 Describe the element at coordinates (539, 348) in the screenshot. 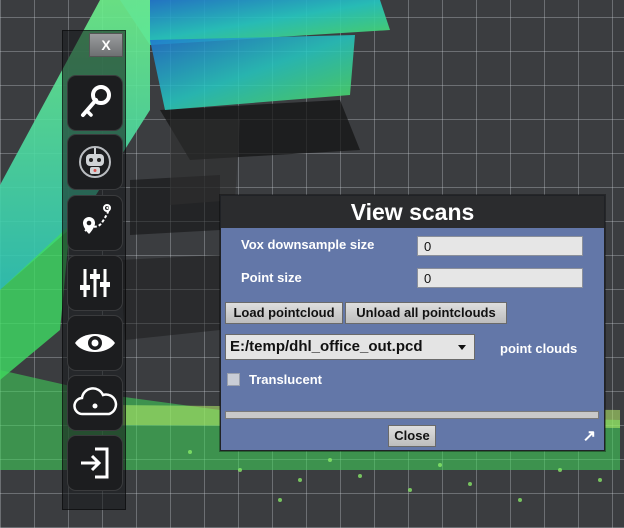

I see `point-clouds-label: point clouds` at that location.